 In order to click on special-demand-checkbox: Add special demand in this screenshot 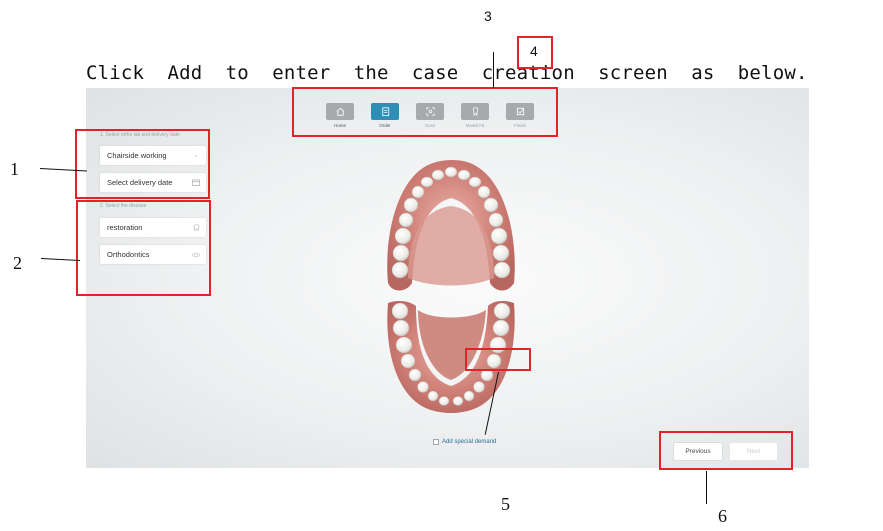, I will do `click(464, 442)`.